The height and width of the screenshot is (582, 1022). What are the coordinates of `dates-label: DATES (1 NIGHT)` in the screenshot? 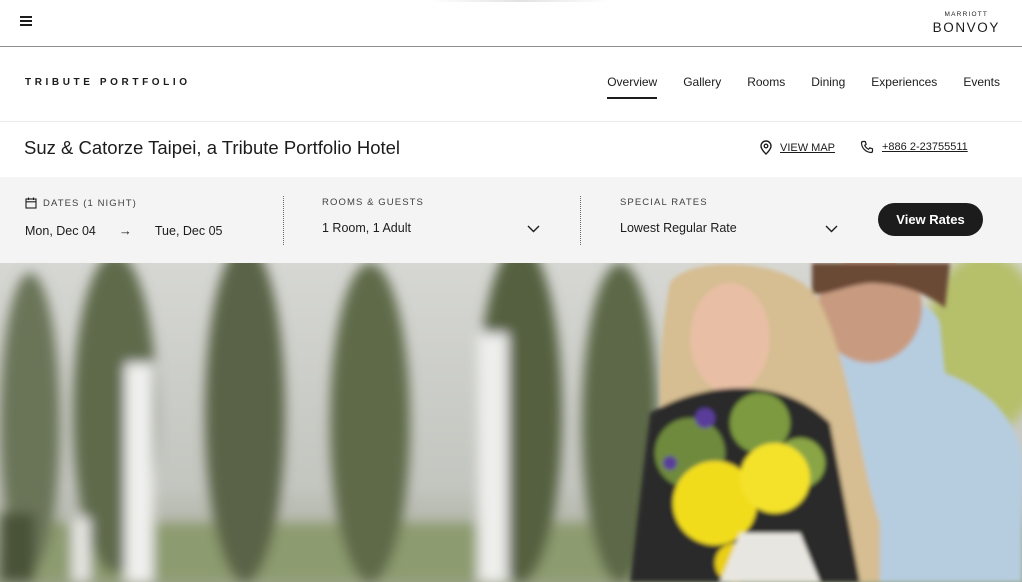 It's located at (90, 203).